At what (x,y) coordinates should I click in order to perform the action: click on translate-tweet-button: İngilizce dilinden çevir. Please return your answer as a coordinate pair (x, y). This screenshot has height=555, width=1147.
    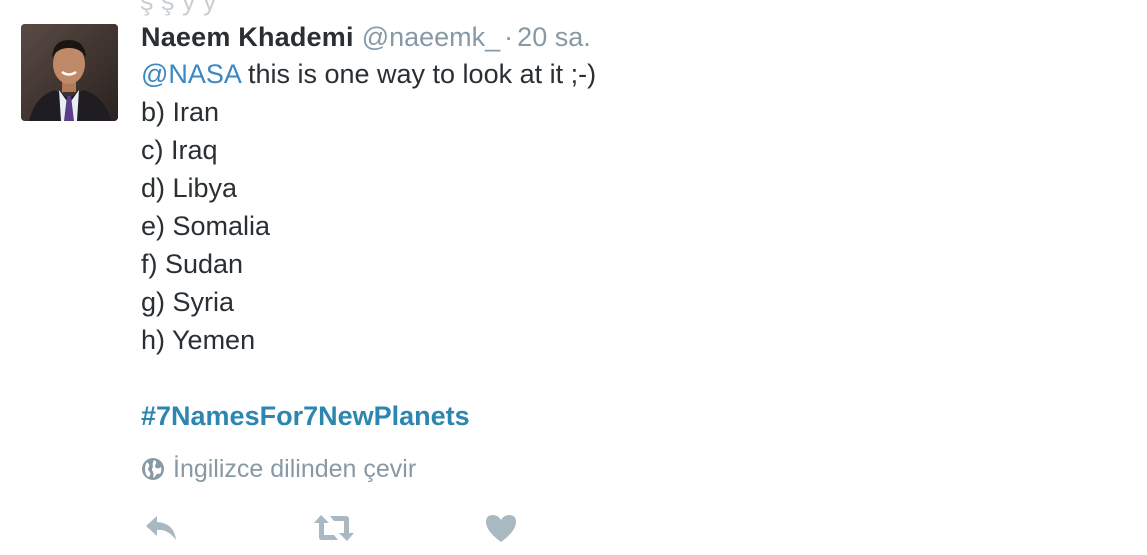
    Looking at the image, I should click on (621, 469).